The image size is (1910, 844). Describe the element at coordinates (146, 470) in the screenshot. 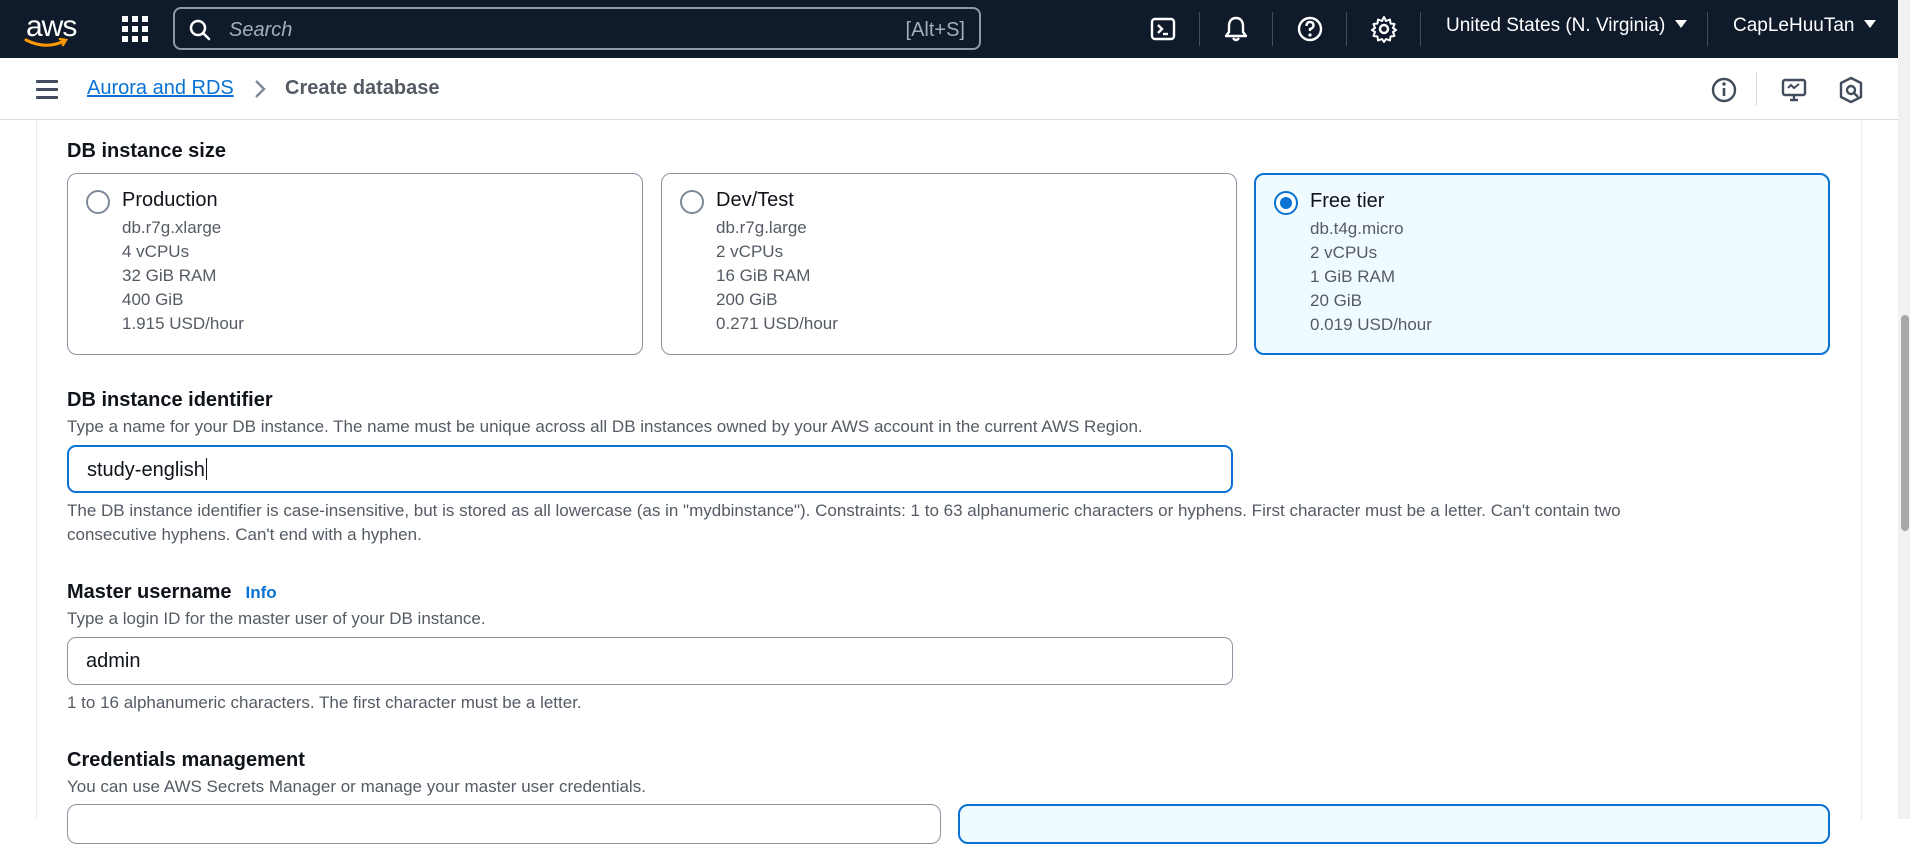

I see `identifier-value: study-english` at that location.